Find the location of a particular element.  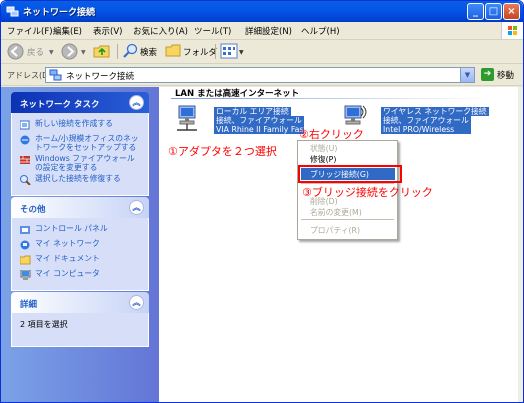

my-computer-icon is located at coordinates (25, 275).